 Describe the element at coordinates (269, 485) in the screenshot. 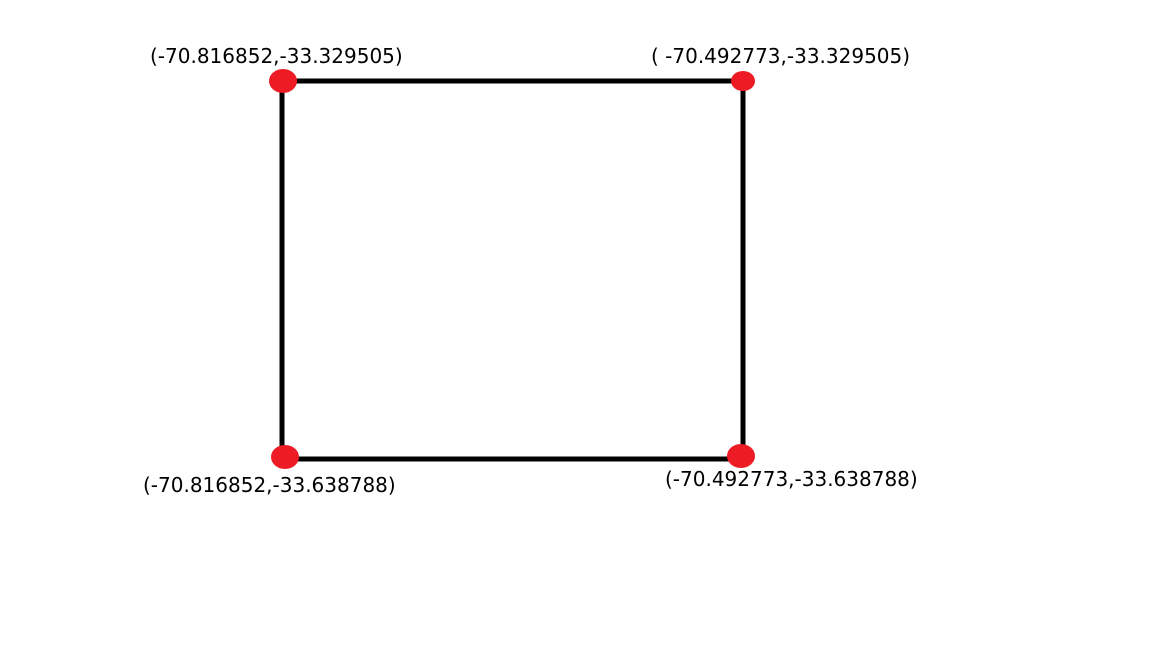

I see `corner-label-bottom-left: (-70.816852,-33.638788)` at that location.